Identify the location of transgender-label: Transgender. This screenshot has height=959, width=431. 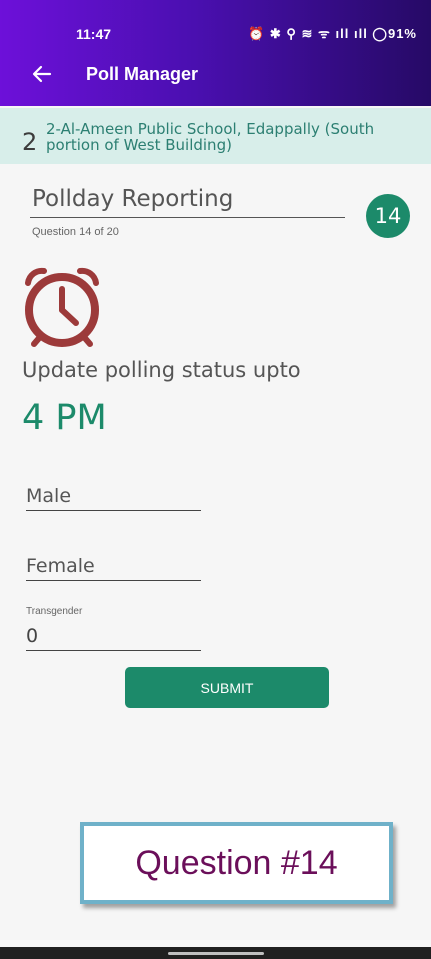
(54, 611).